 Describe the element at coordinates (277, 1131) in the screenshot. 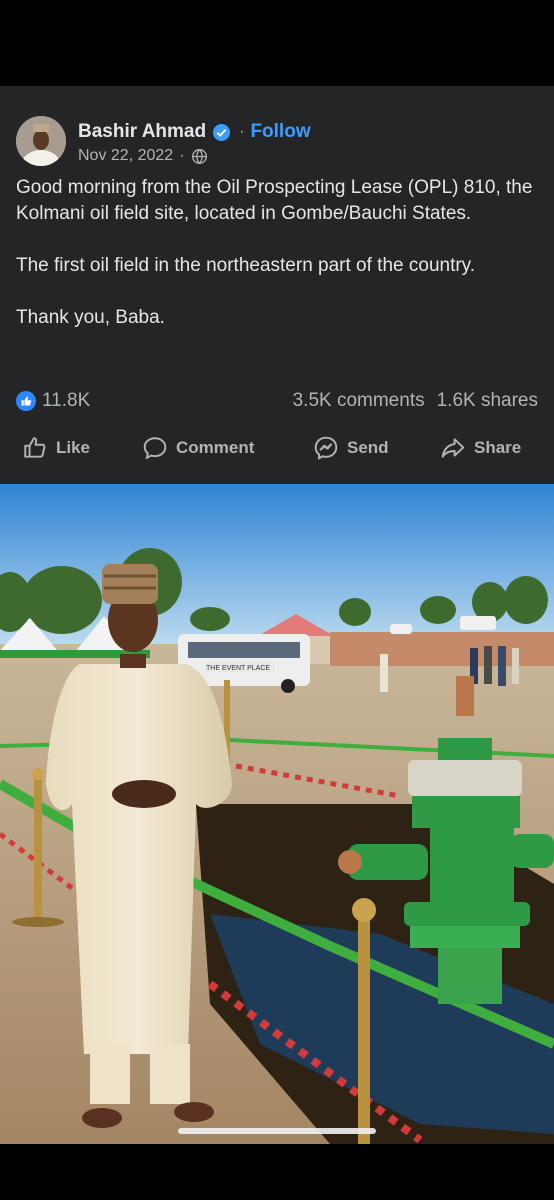

I see `home-indicator` at that location.